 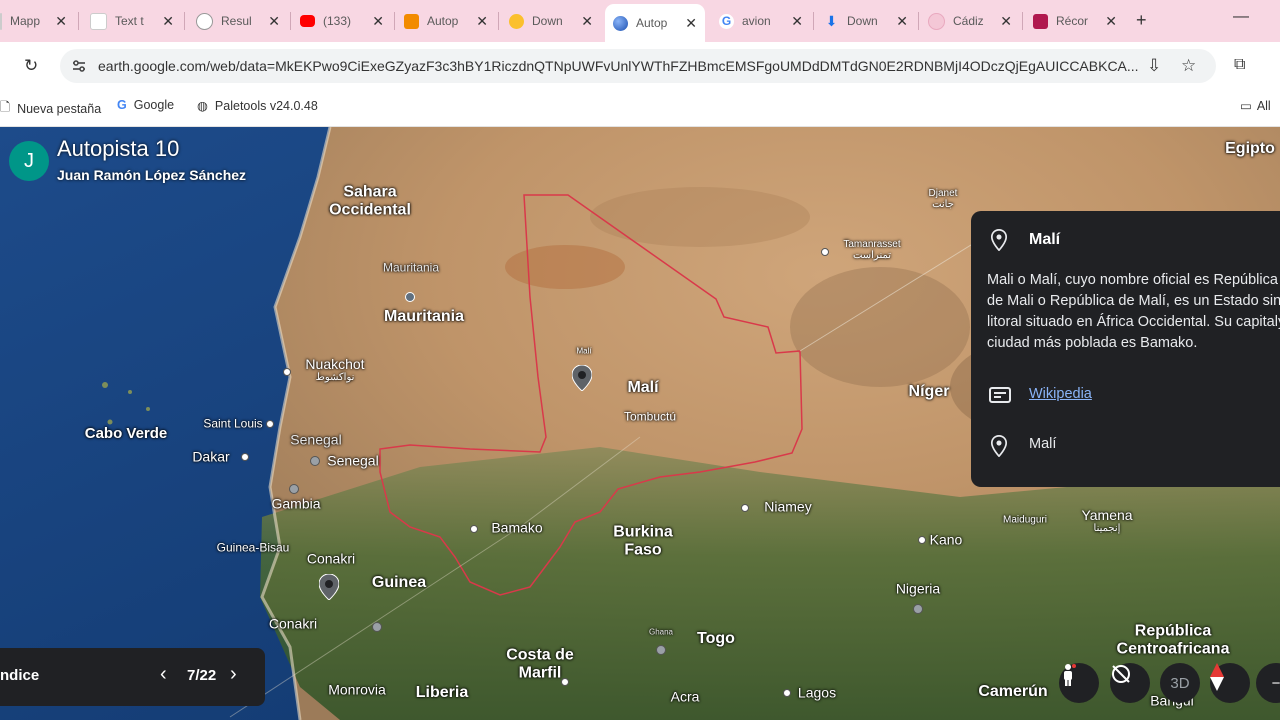 I want to click on panel-title: Malí, so click(x=1045, y=239).